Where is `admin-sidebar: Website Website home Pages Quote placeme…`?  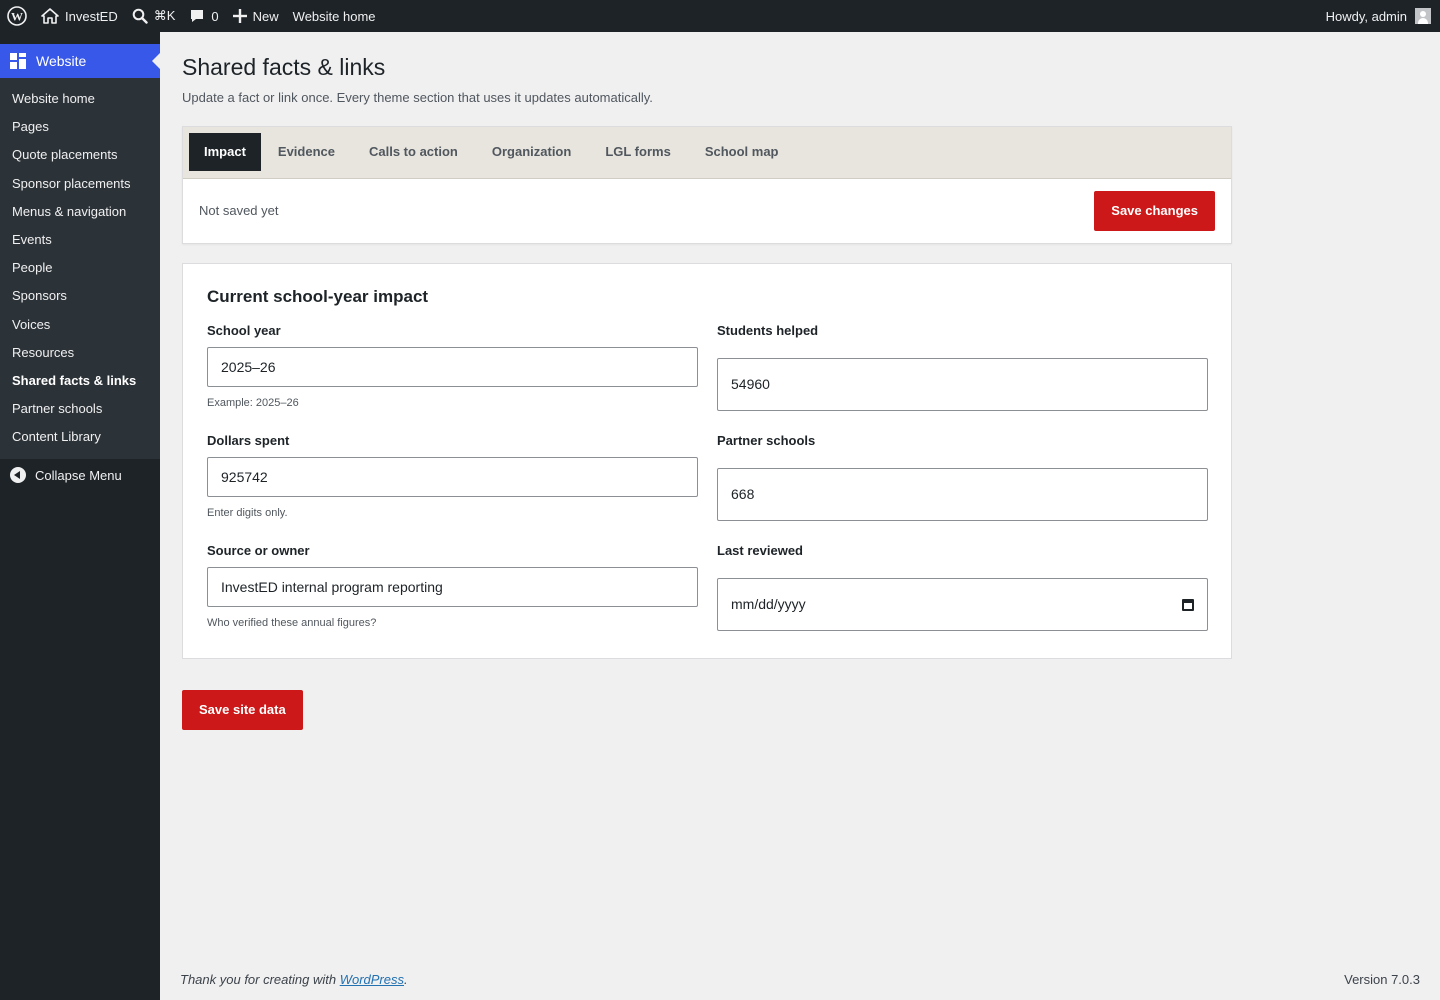
admin-sidebar: Website Website home Pages Quote placeme… is located at coordinates (80, 516).